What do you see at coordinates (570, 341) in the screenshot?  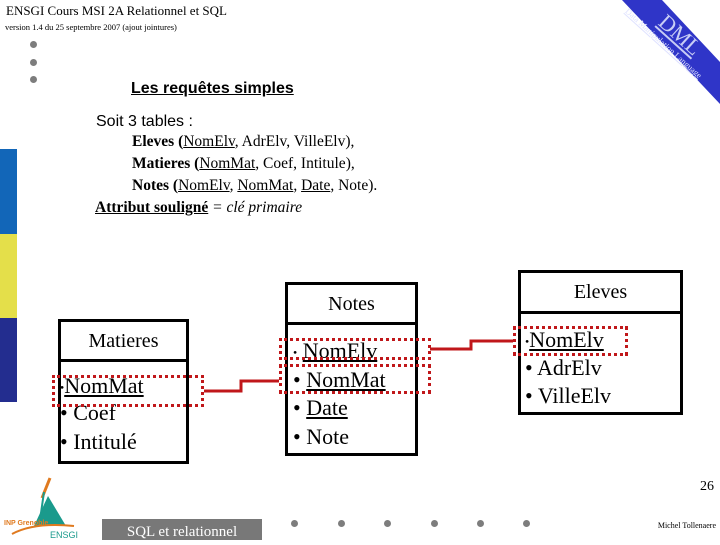 I see `key-highlight-eleves-nomelv` at bounding box center [570, 341].